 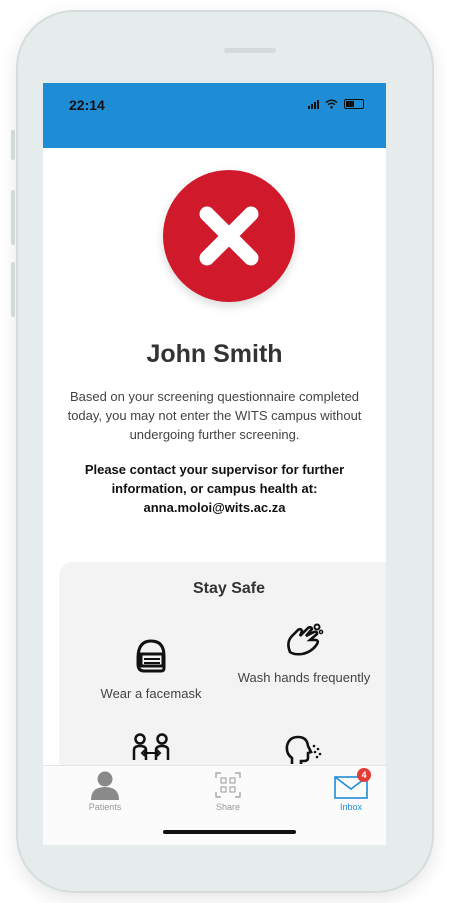 I want to click on tab-label: Share, so click(x=228, y=807).